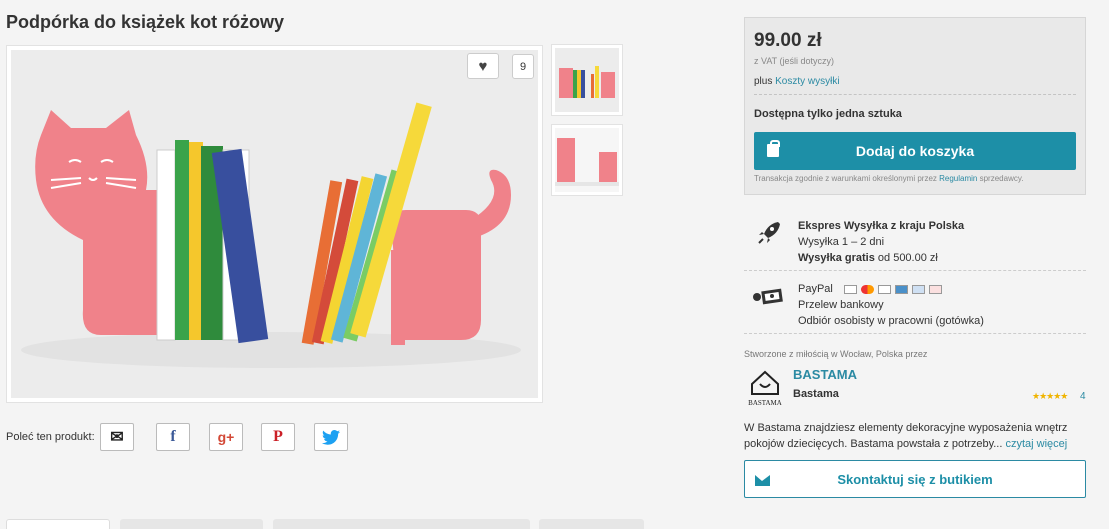 The height and width of the screenshot is (529, 1109). I want to click on vat-note: z VAT (jeśli dotyczy), so click(794, 61).